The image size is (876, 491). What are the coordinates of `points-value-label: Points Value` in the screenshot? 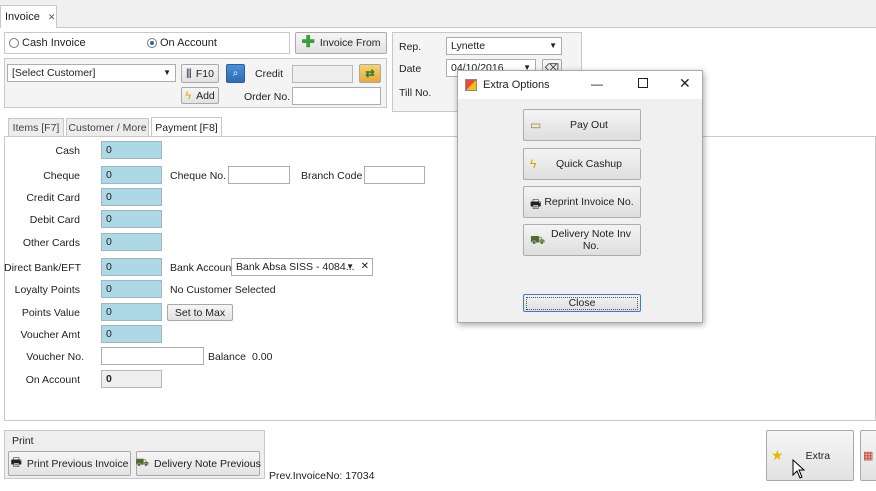 It's located at (50, 313).